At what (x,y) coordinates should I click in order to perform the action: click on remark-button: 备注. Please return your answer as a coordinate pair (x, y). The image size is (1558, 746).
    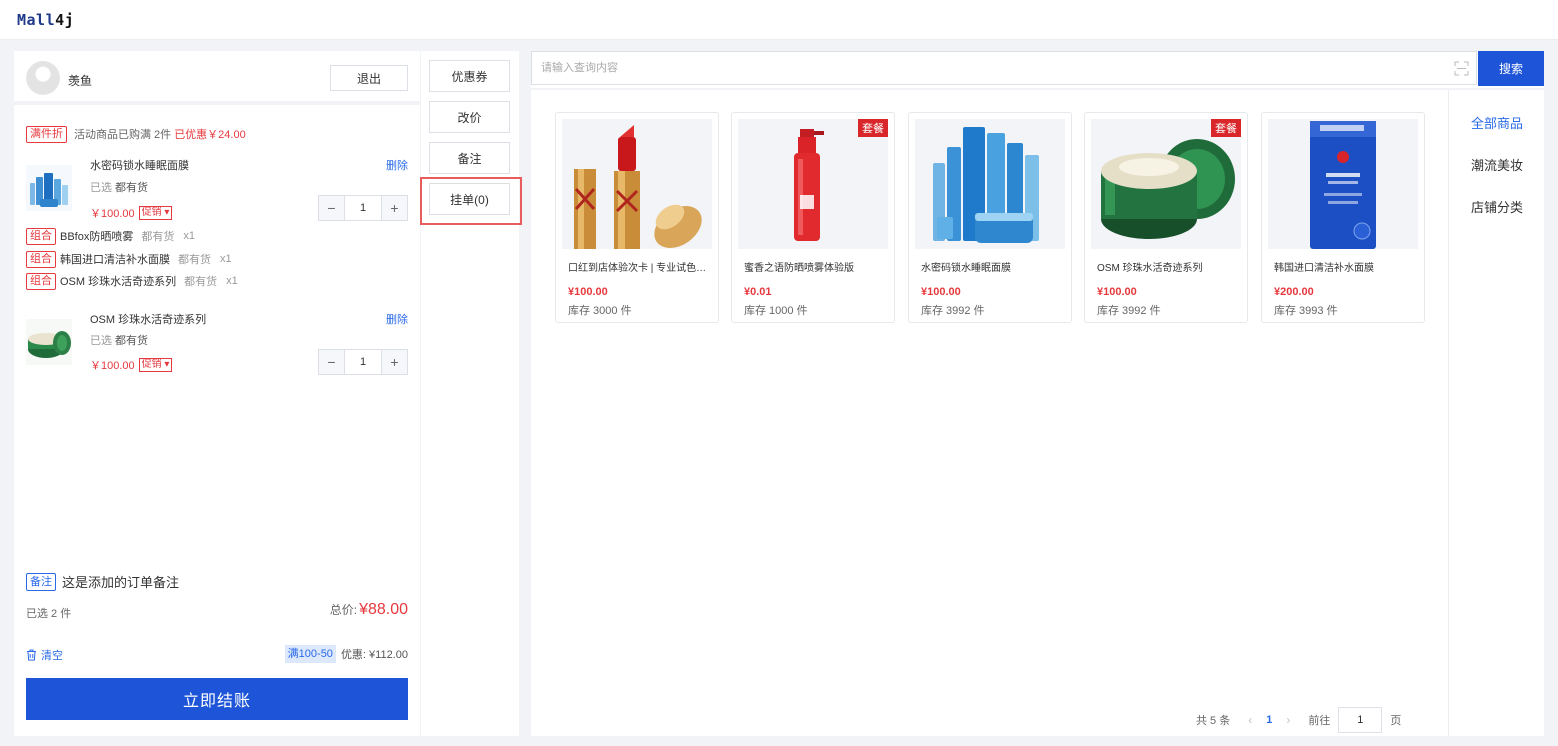
    Looking at the image, I should click on (469, 158).